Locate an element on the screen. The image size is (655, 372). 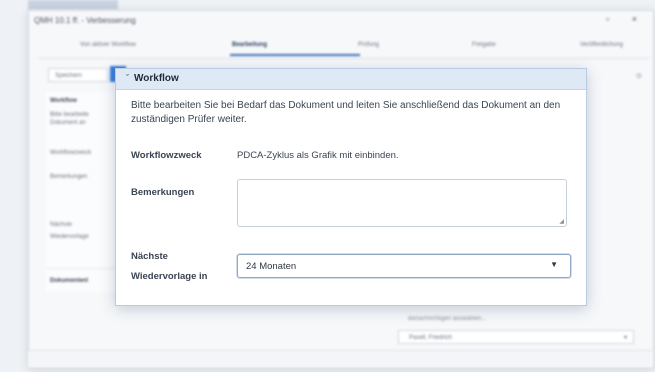
wiedervorlage-select-value: 24 Monaten is located at coordinates (271, 266).